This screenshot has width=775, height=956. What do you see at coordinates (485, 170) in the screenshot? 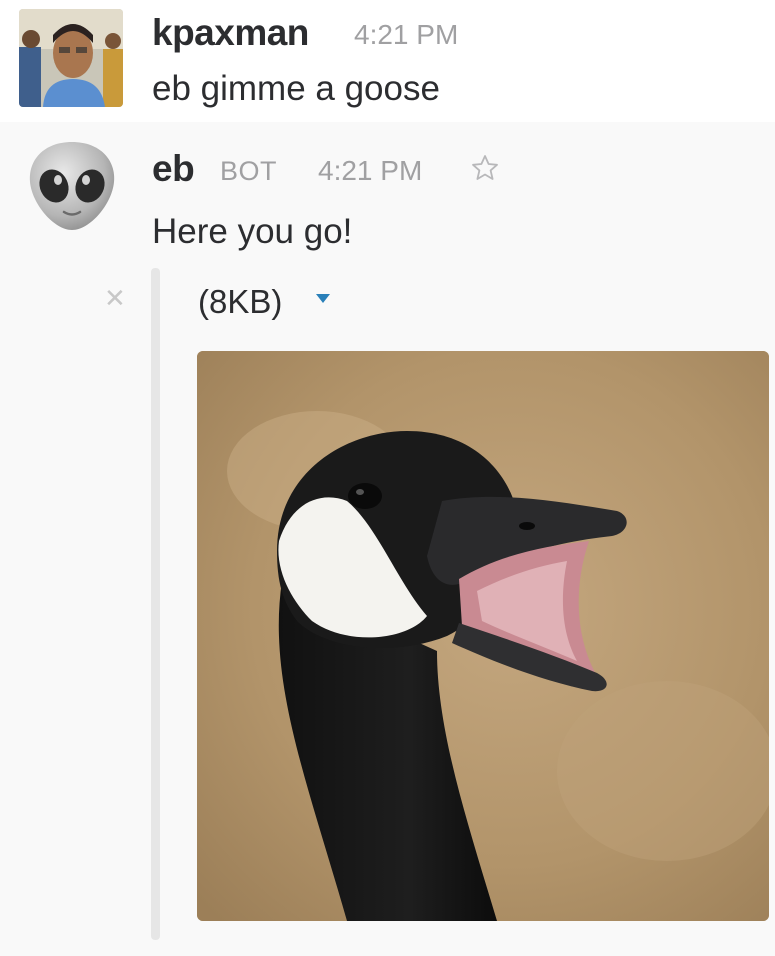
I see `star-icon` at bounding box center [485, 170].